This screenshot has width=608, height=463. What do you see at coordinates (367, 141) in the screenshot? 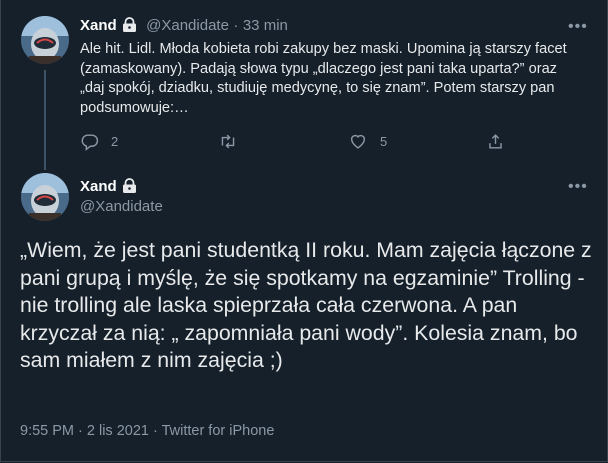
I see `like-button: 5` at bounding box center [367, 141].